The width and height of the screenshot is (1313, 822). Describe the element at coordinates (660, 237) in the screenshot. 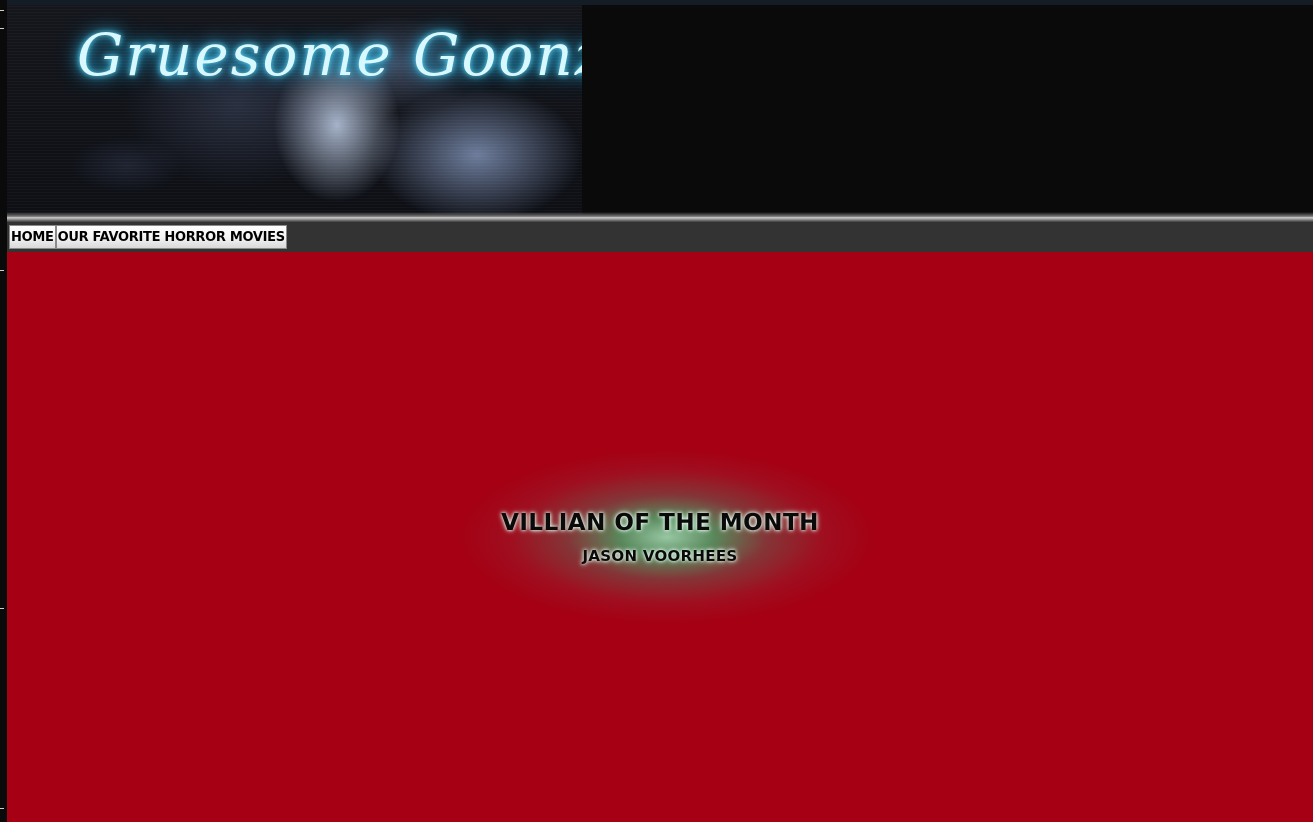

I see `main-nav: HOME OUR FAVORITE HORROR MOVIES` at that location.